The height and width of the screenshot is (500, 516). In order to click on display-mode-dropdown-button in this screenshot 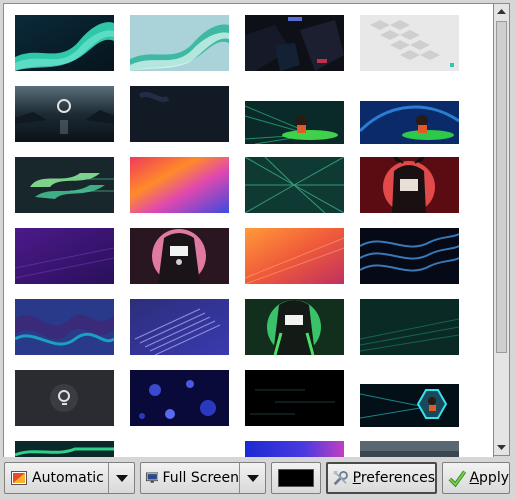, I will do `click(252, 478)`.